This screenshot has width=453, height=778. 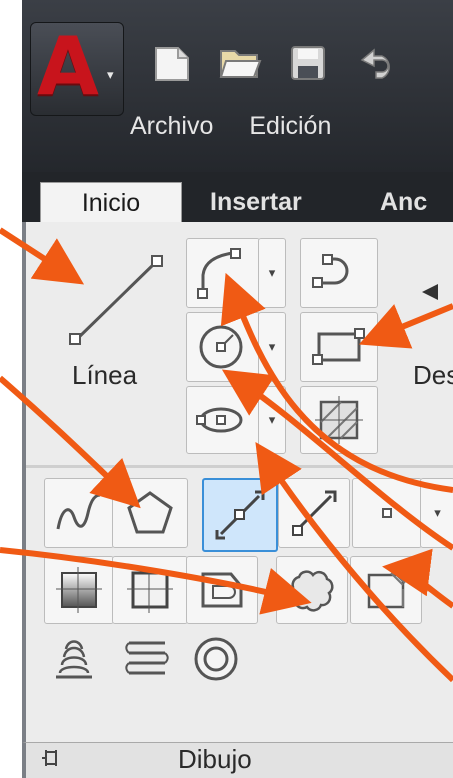 What do you see at coordinates (215, 759) in the screenshot?
I see `panel-title: Dibujo` at bounding box center [215, 759].